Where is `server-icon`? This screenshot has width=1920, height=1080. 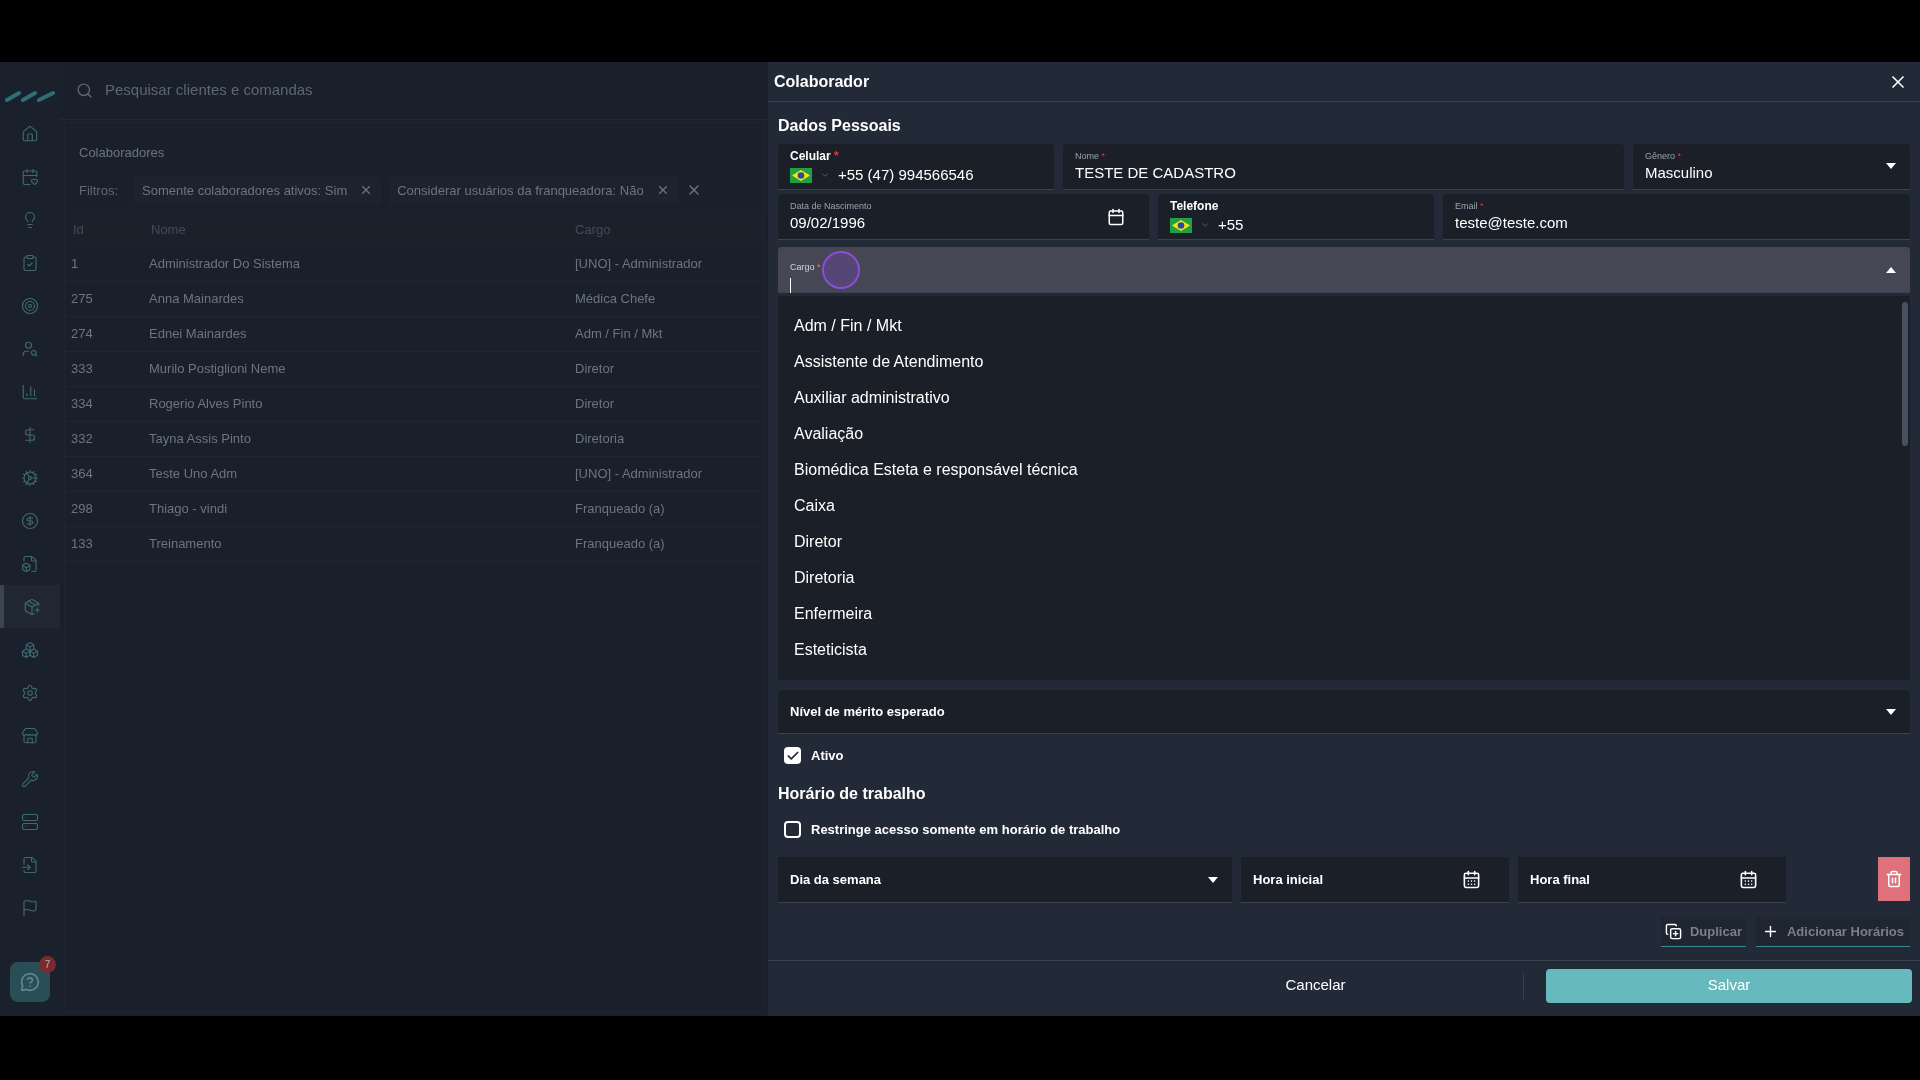
server-icon is located at coordinates (30, 821).